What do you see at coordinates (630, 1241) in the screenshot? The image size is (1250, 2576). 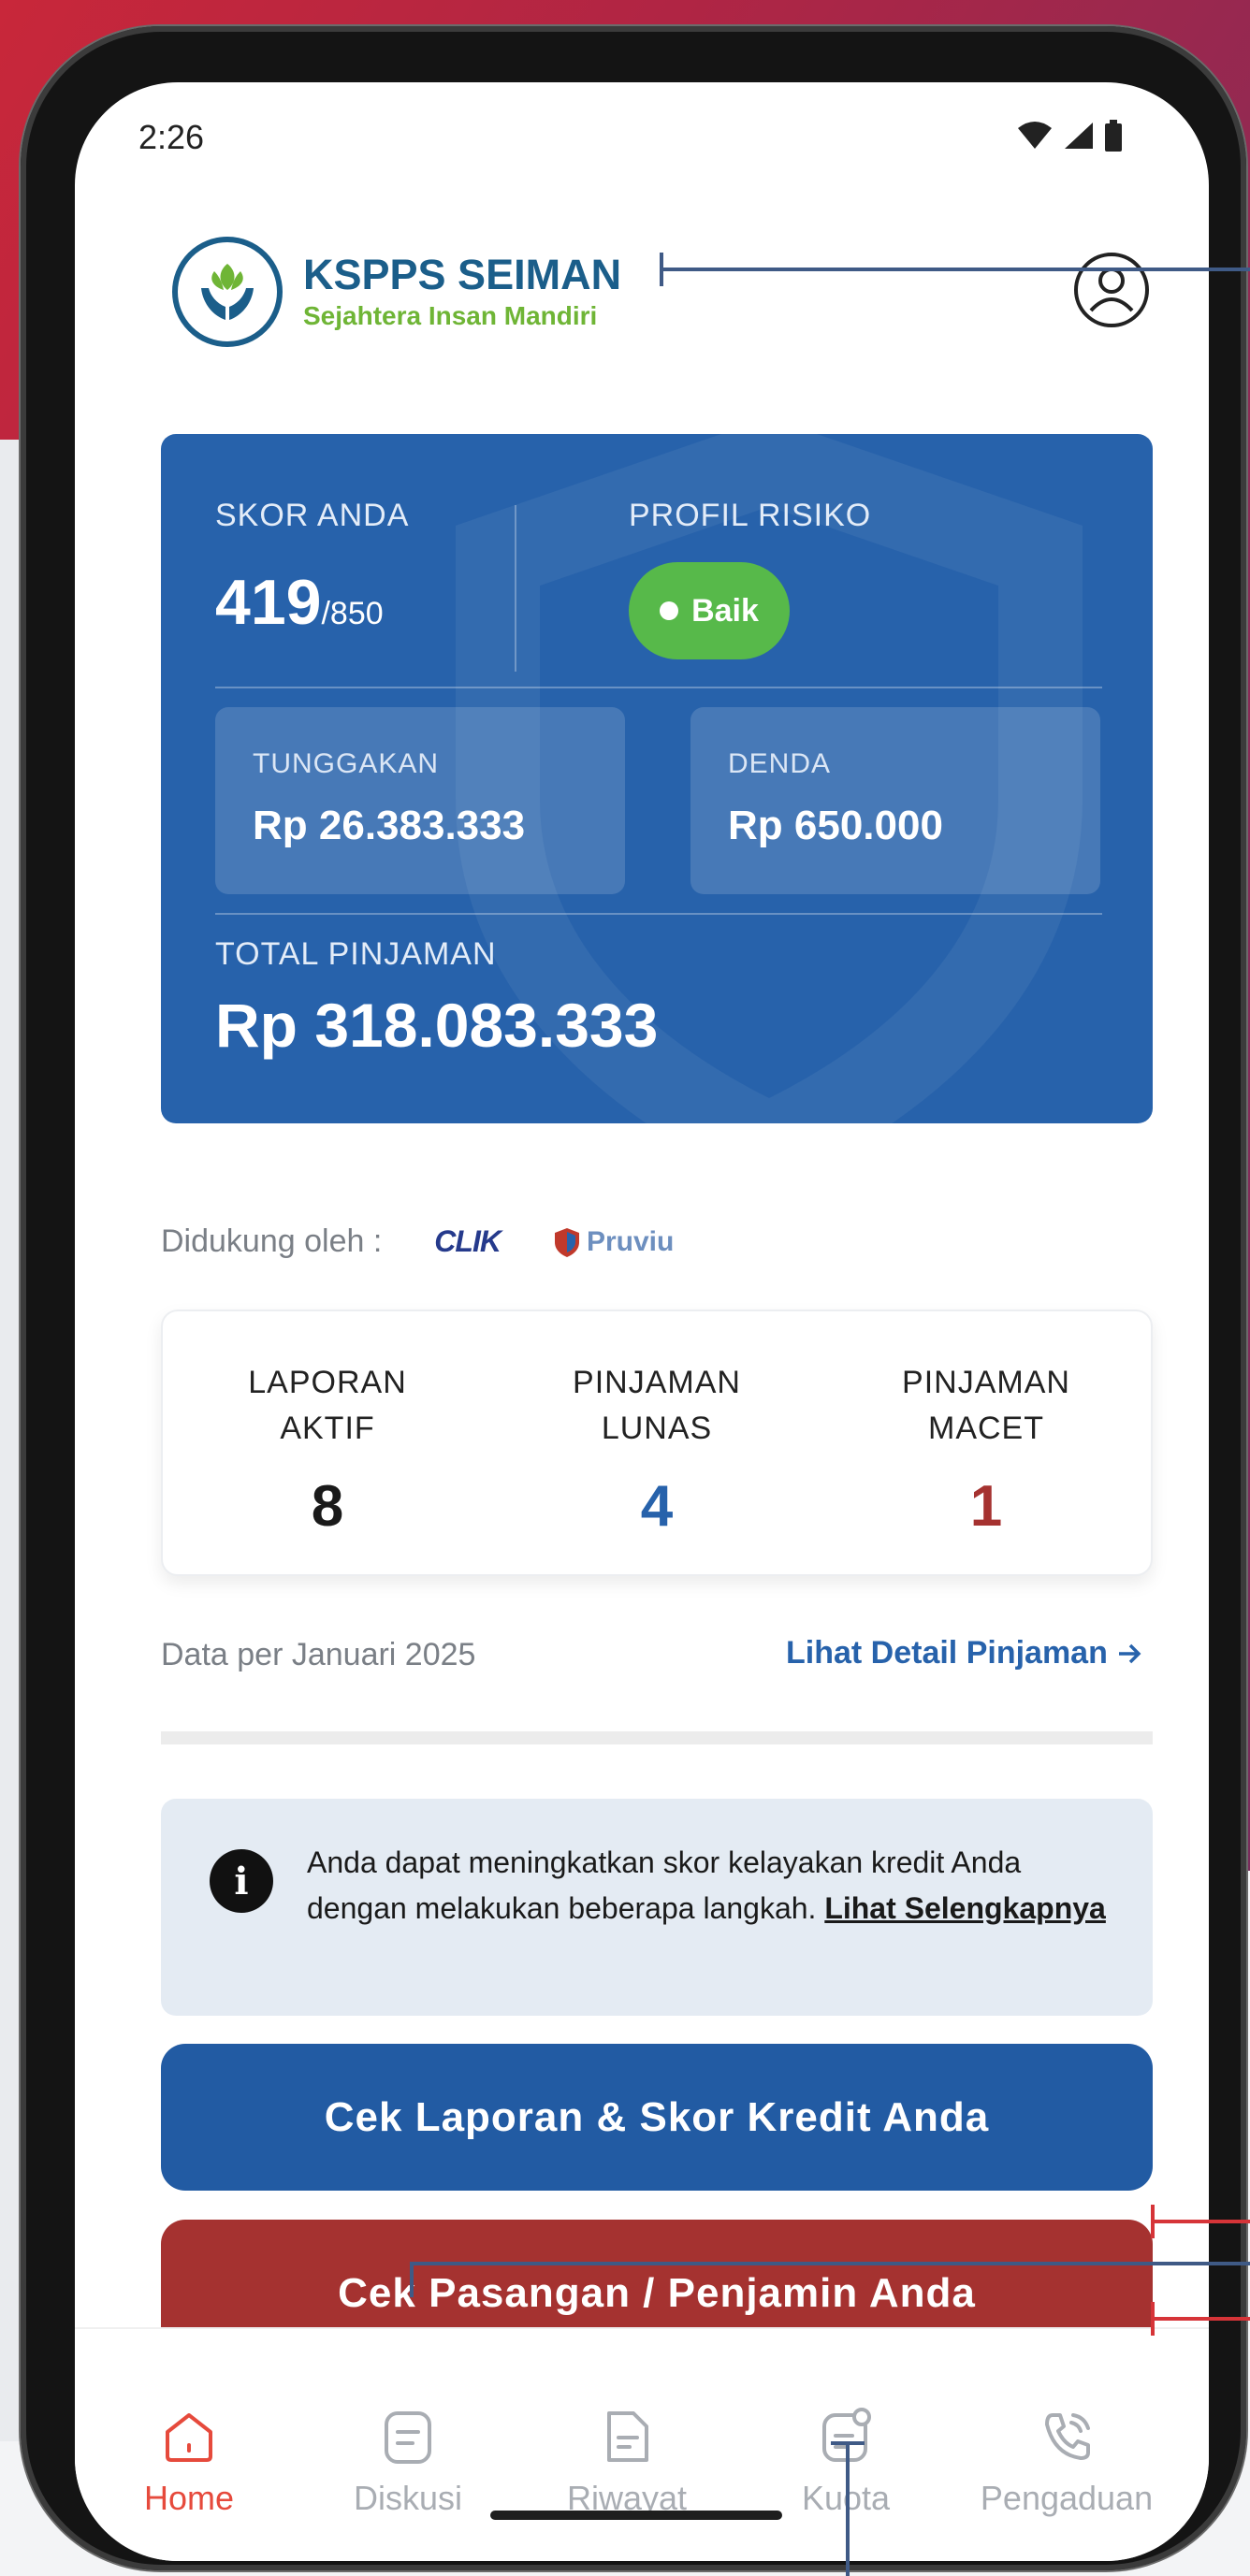 I see `pruviu-logo-text: Pruviu` at bounding box center [630, 1241].